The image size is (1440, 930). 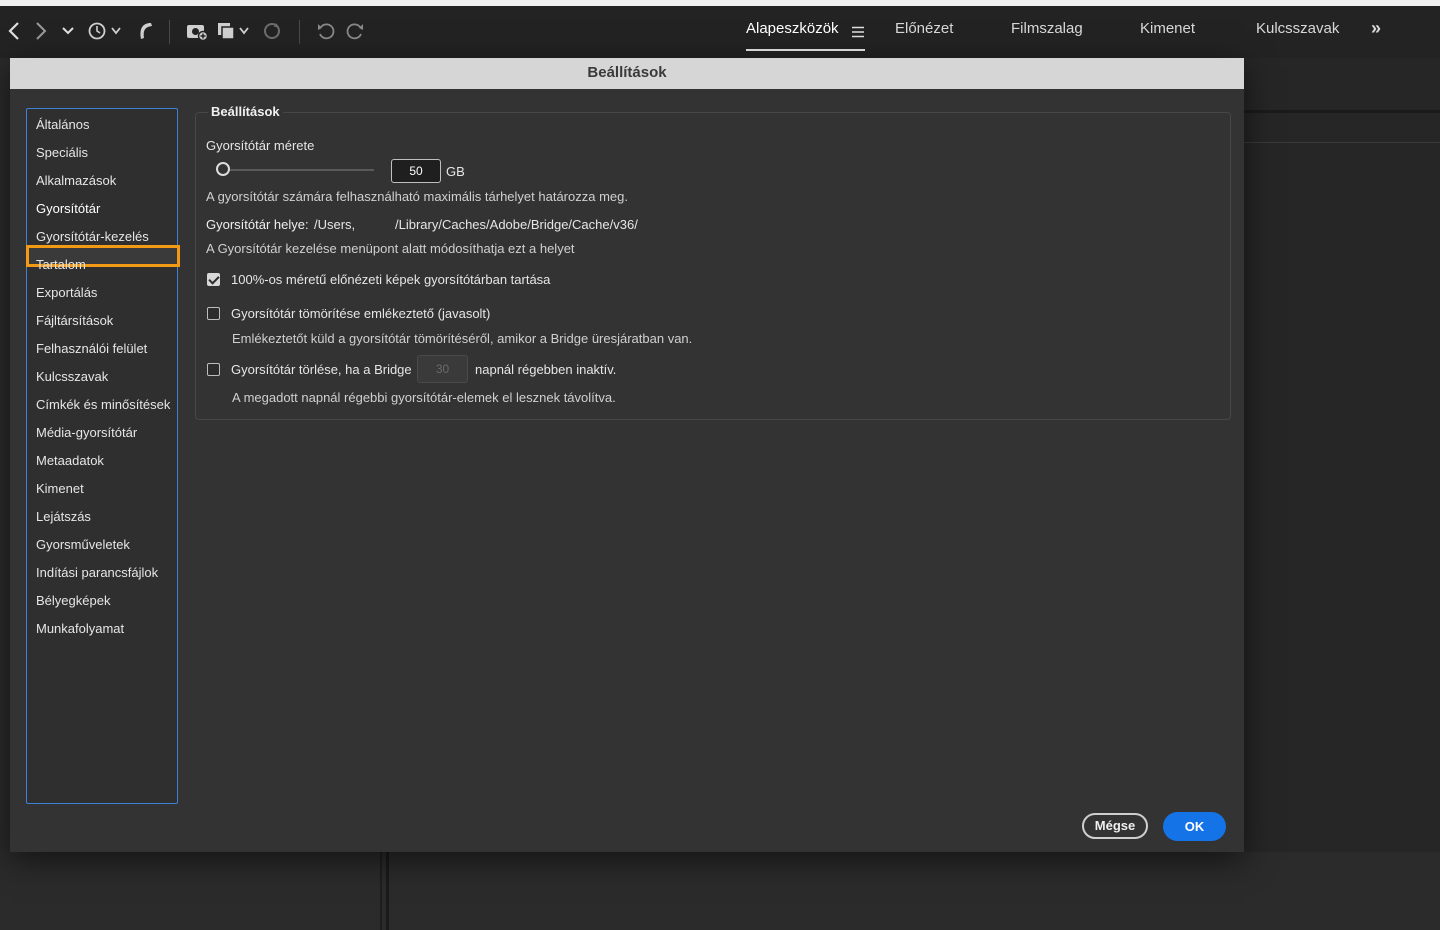 I want to click on category-item: Lejátszás, so click(x=63, y=516).